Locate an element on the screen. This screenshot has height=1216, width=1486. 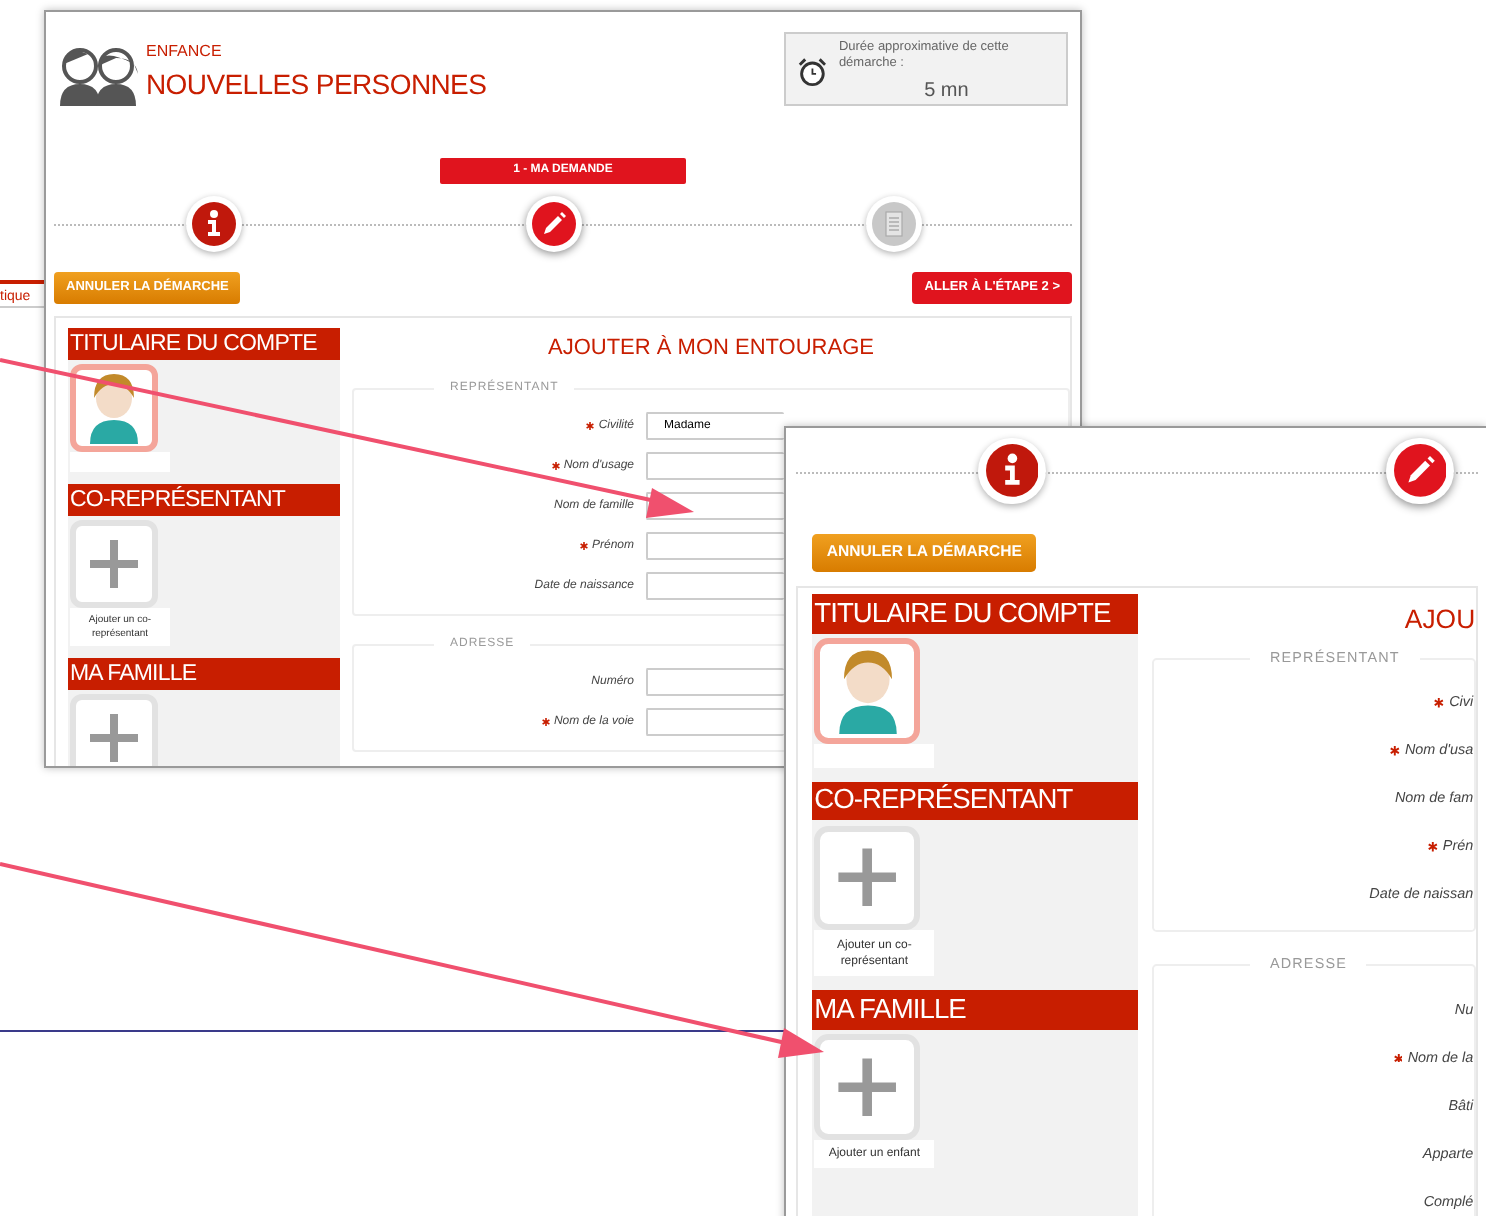
document-icon is located at coordinates (894, 224).